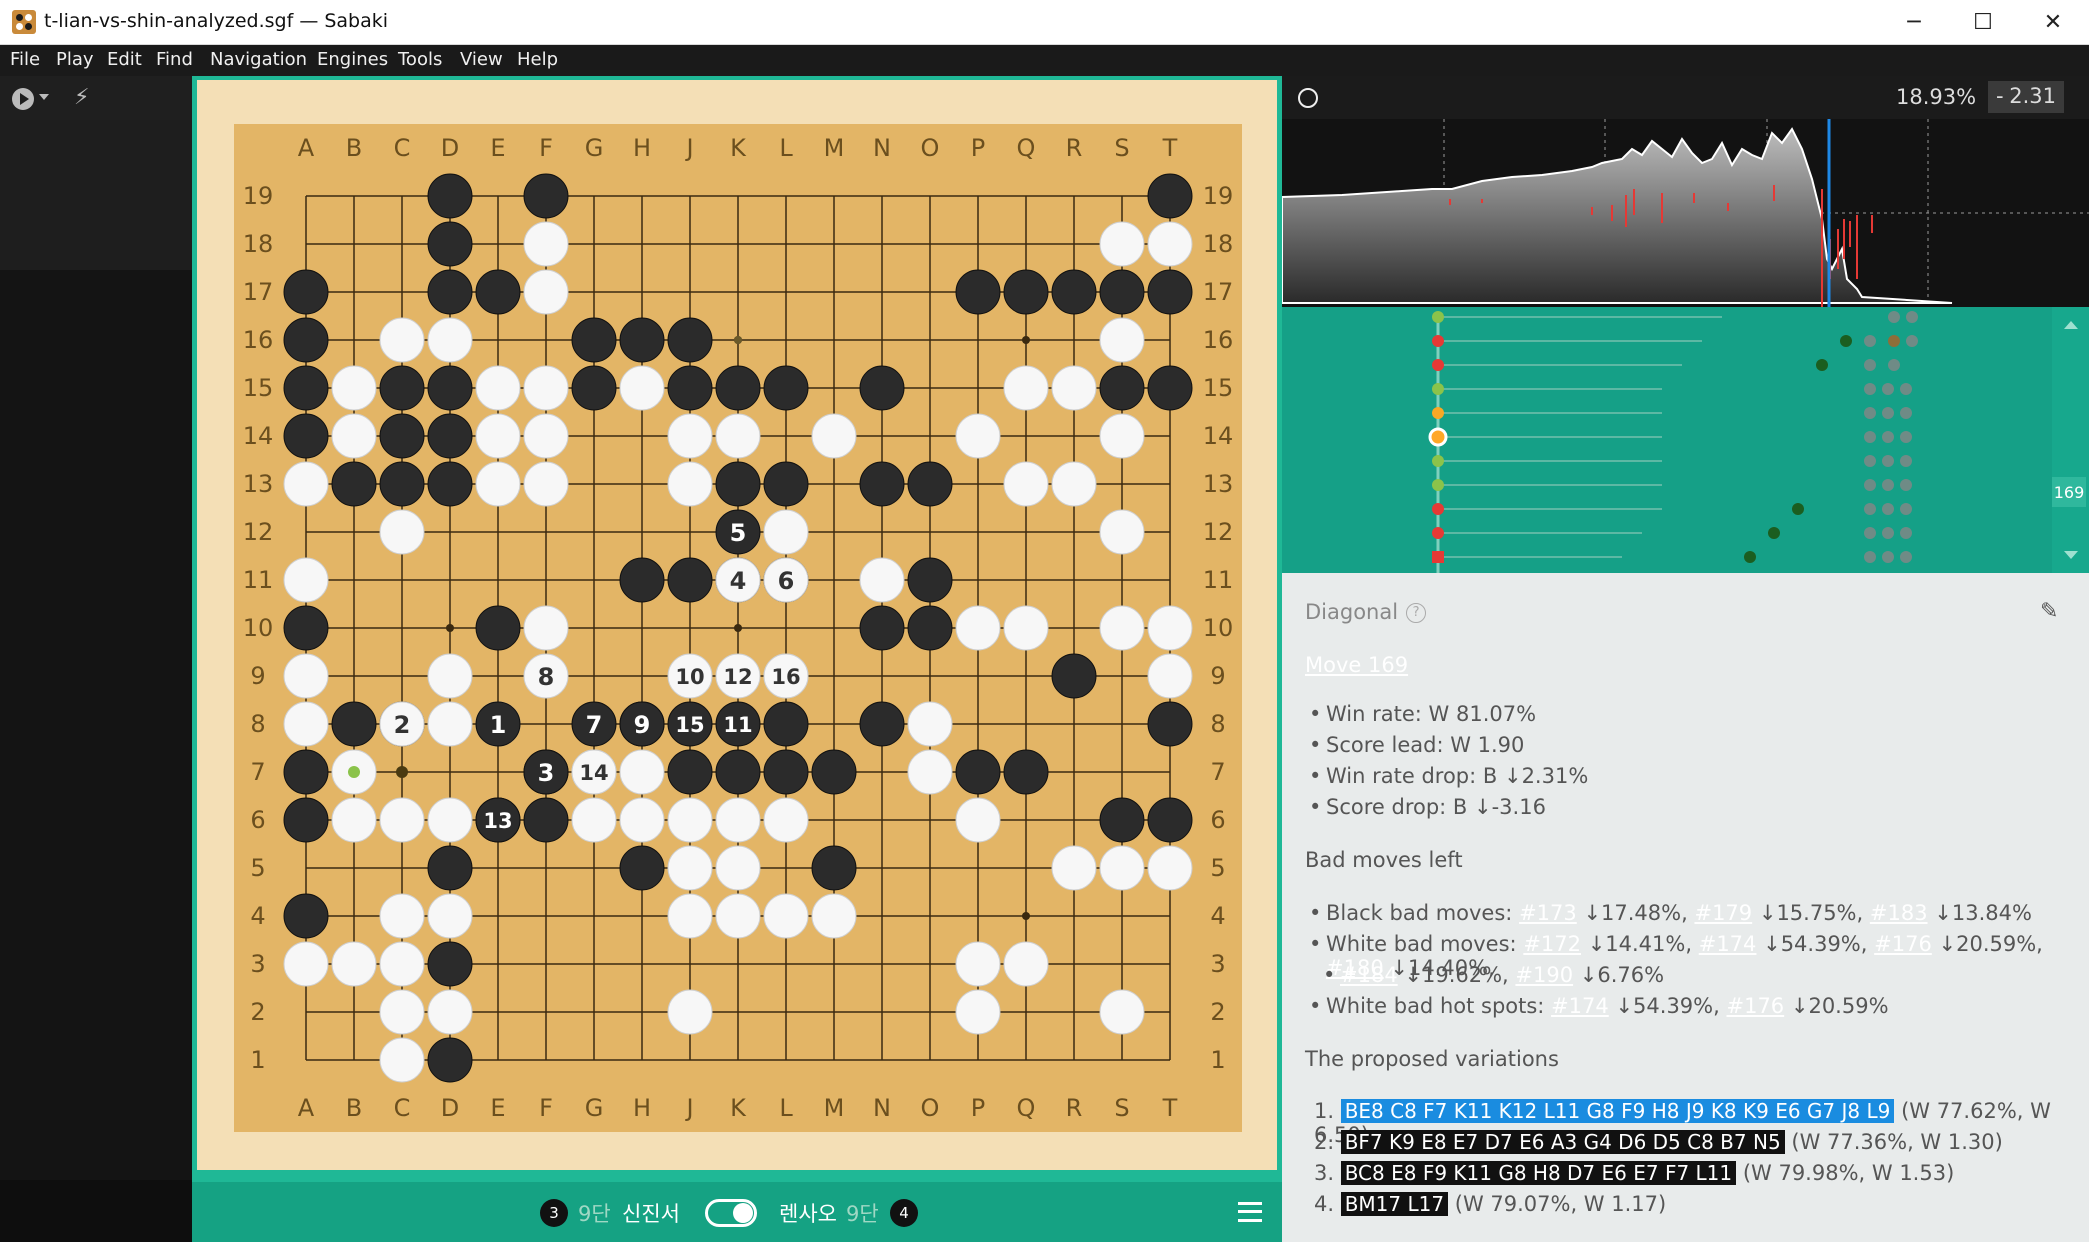  Describe the element at coordinates (44, 97) in the screenshot. I see `chevron-down-icon` at that location.